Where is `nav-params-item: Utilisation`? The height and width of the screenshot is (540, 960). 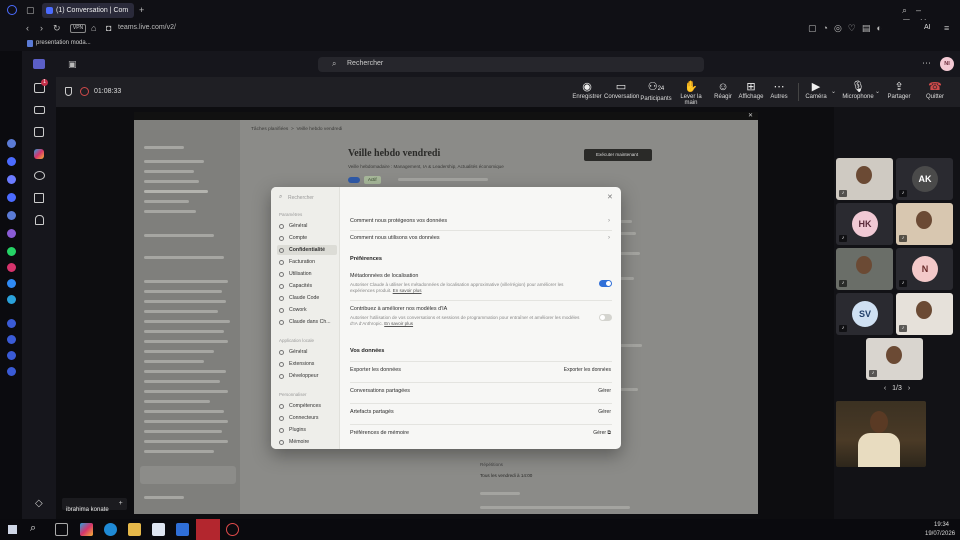
nav-params-item: Utilisation is located at coordinates (307, 274).